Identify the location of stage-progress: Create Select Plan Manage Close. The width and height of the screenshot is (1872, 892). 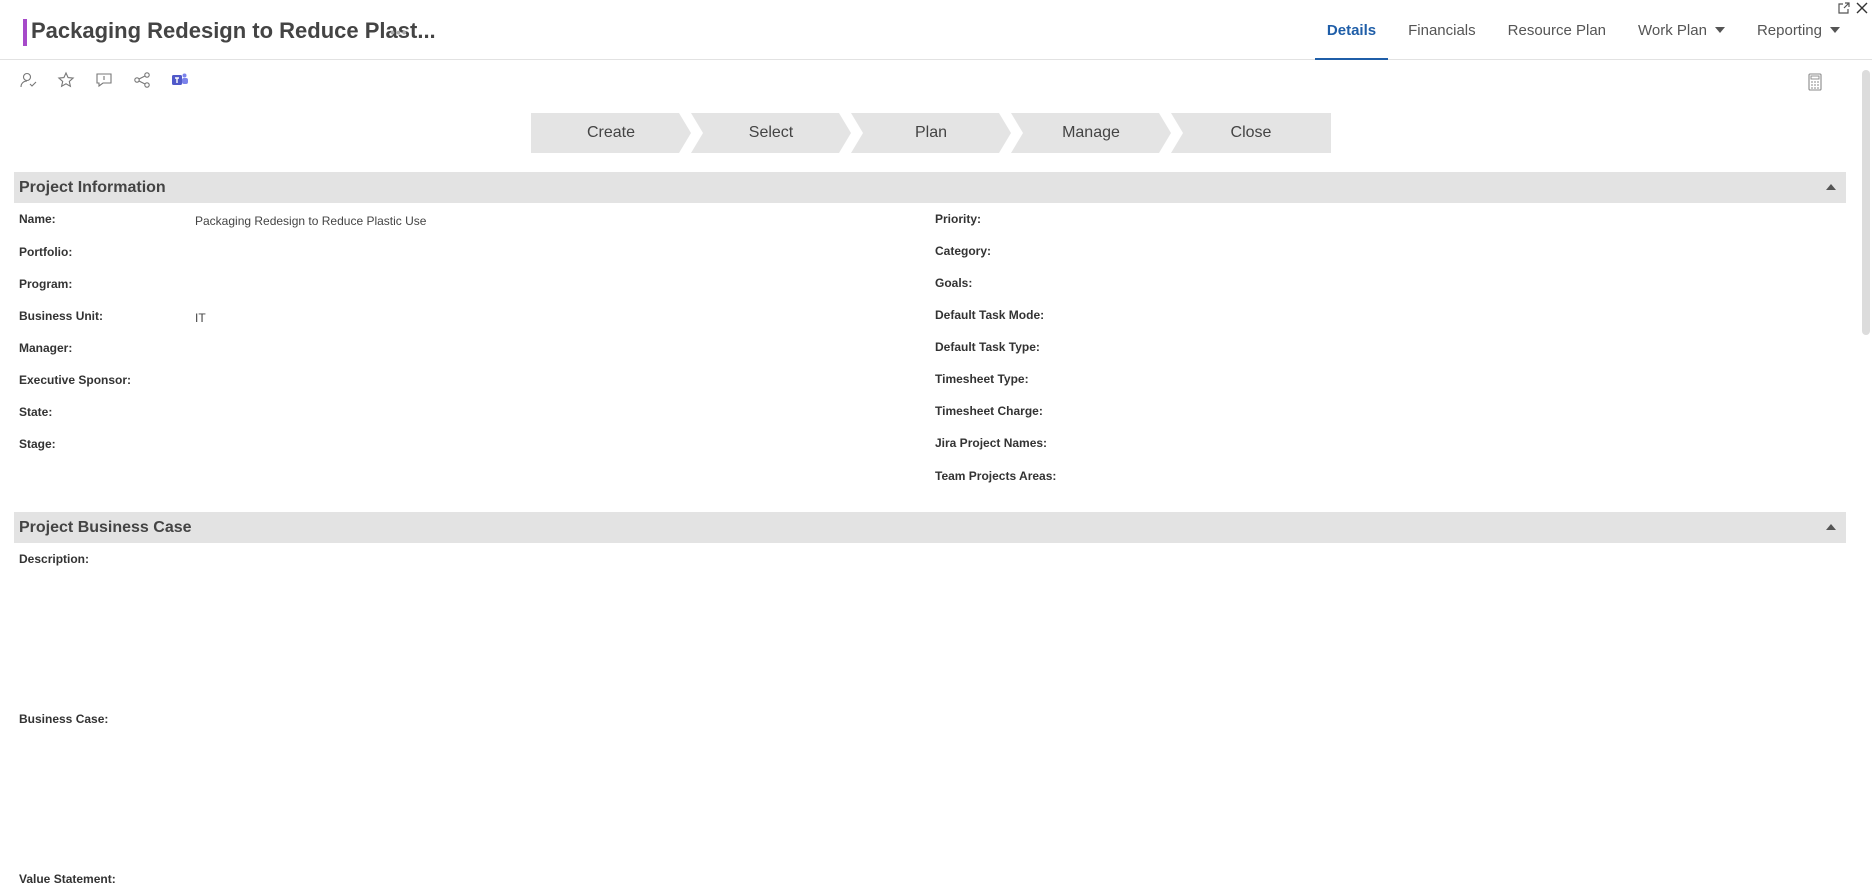
(931, 133).